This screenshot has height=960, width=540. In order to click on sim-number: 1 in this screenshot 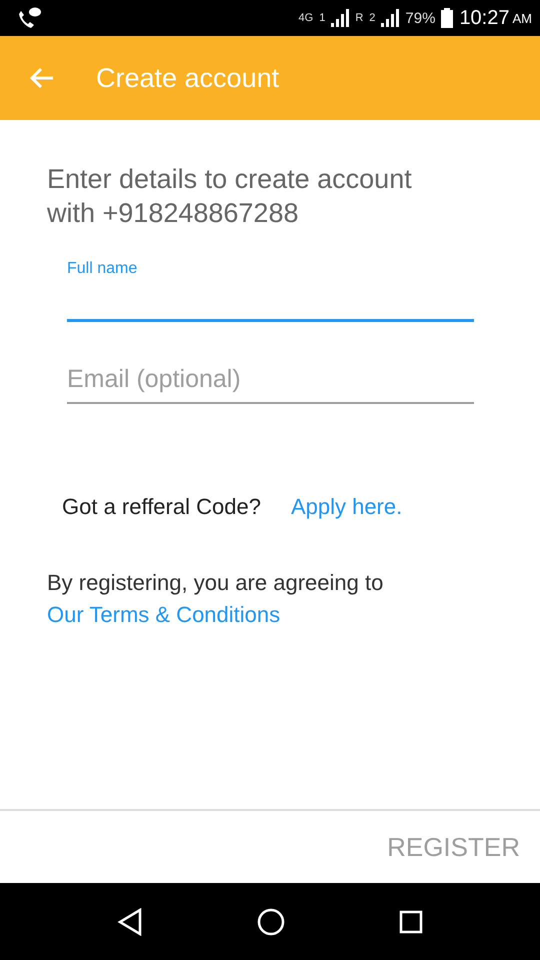, I will do `click(322, 18)`.